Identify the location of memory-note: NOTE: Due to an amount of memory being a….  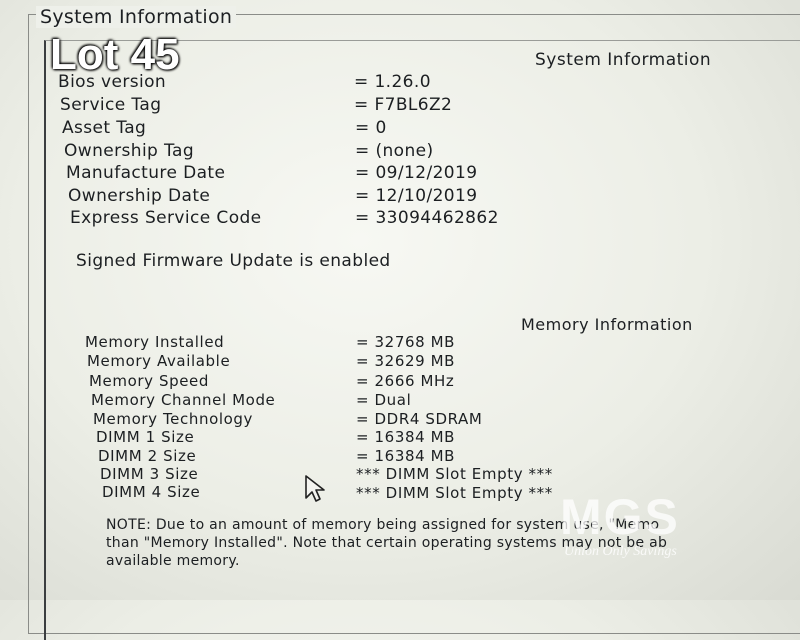
(453, 543).